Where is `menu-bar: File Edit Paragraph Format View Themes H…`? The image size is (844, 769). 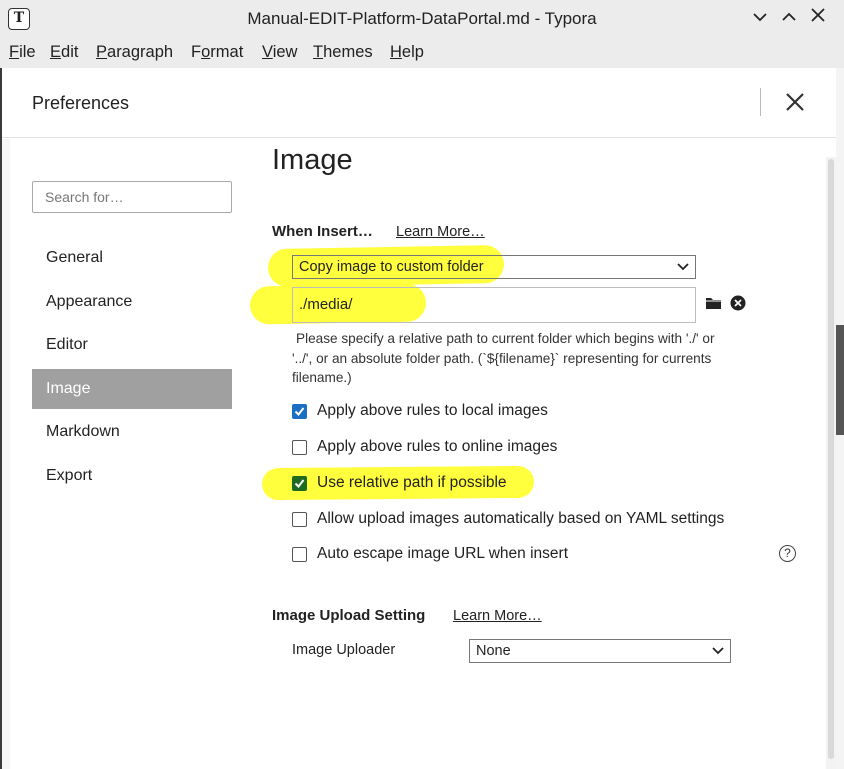
menu-bar: File Edit Paragraph Format View Themes H… is located at coordinates (422, 53).